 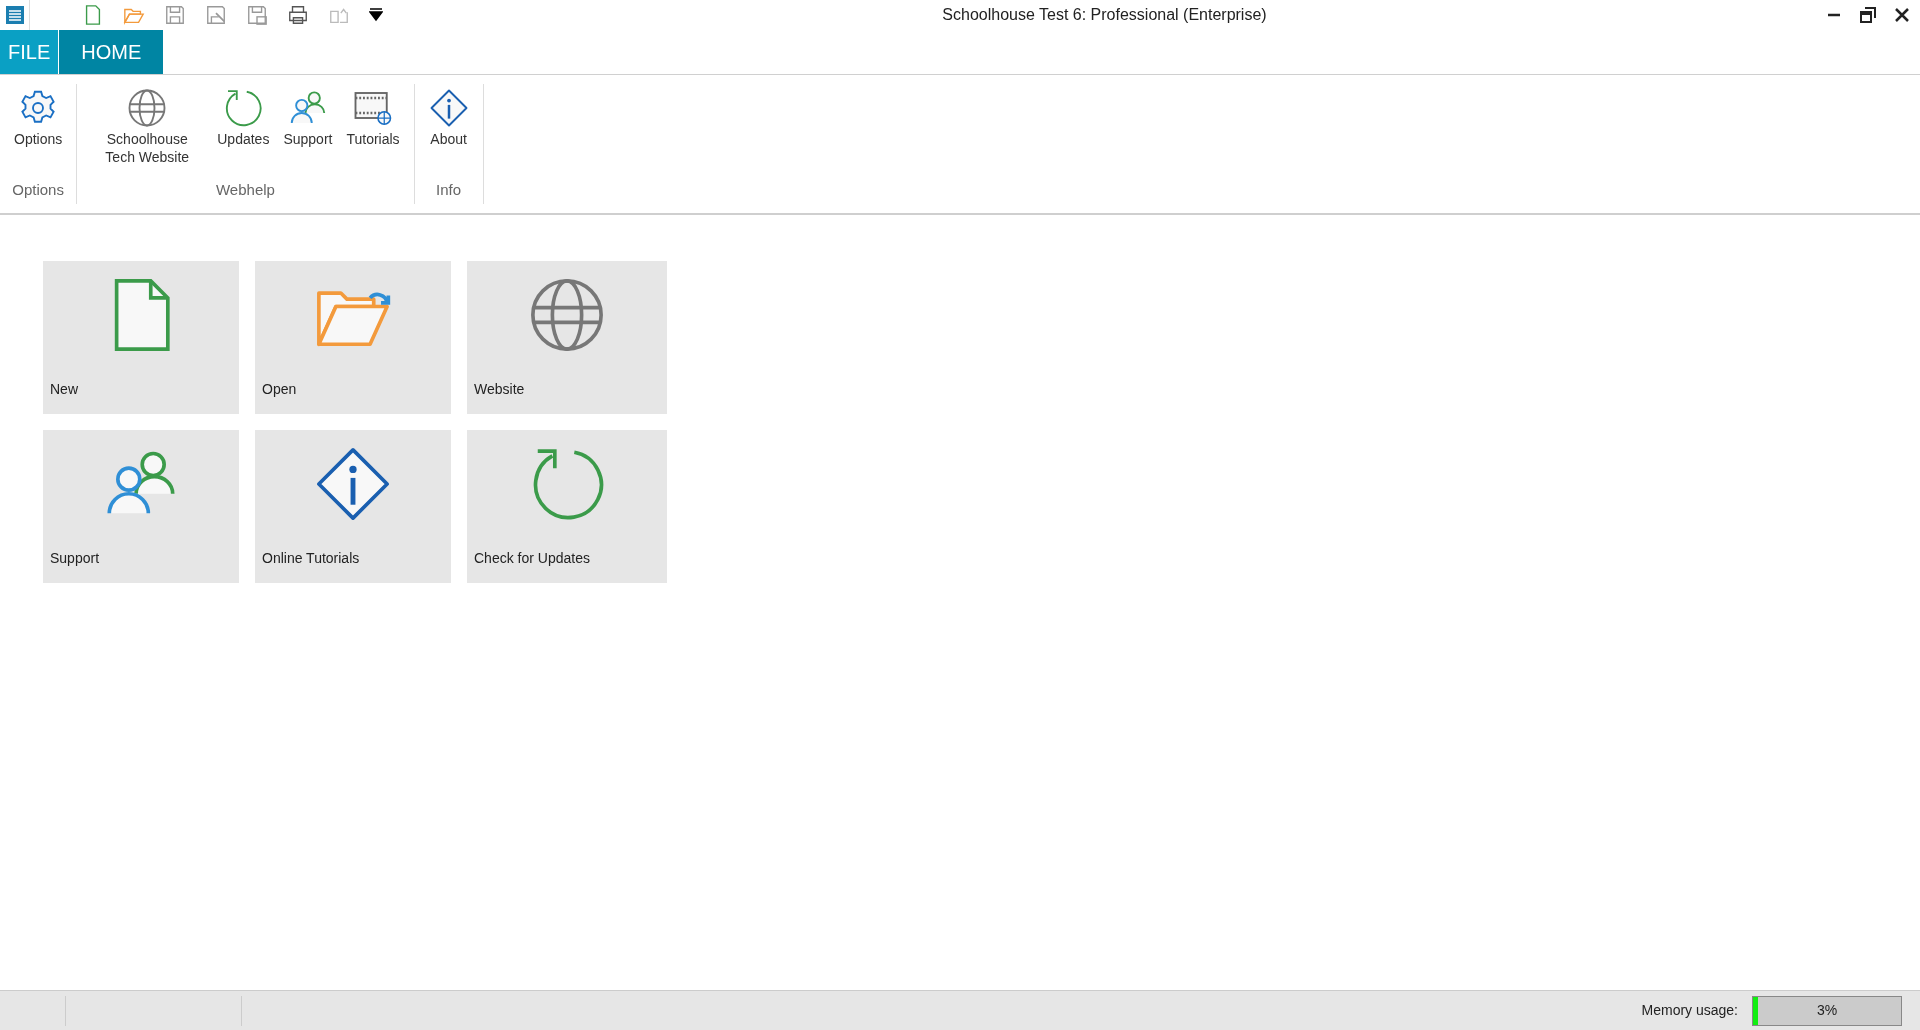 What do you see at coordinates (567, 506) in the screenshot?
I see `launch-tile: Check for Updates` at bounding box center [567, 506].